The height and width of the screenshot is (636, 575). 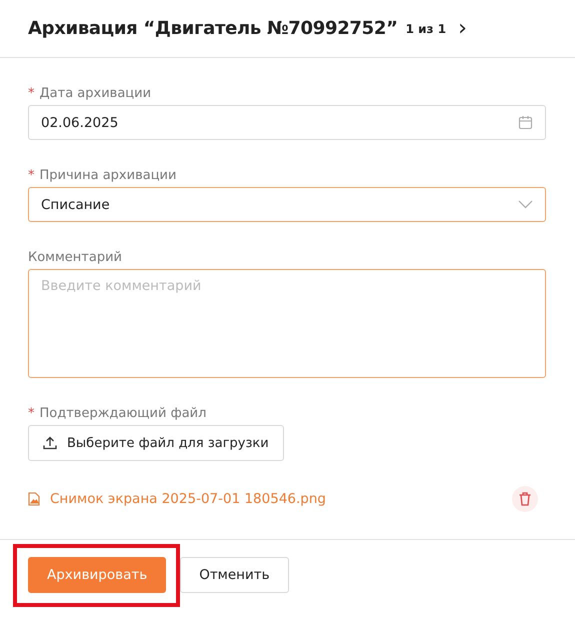 What do you see at coordinates (123, 413) in the screenshot?
I see `field-label: Подтверждающий файл` at bounding box center [123, 413].